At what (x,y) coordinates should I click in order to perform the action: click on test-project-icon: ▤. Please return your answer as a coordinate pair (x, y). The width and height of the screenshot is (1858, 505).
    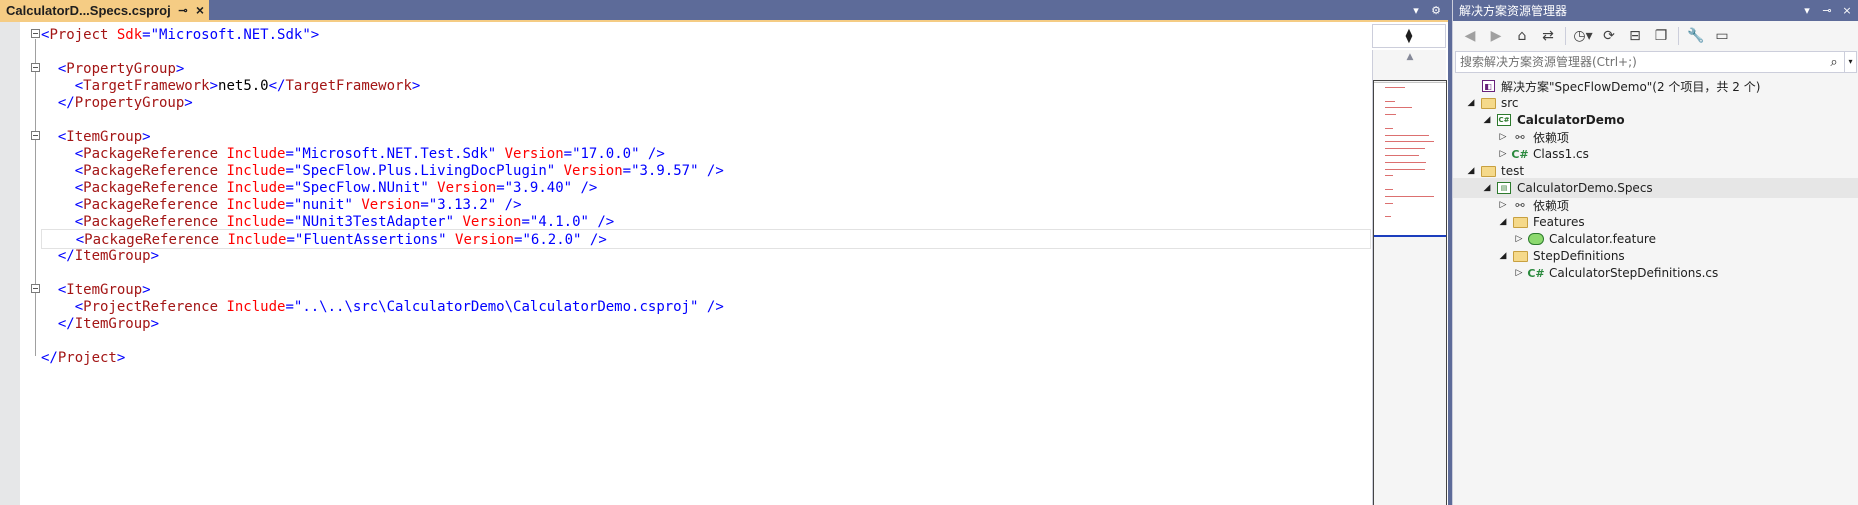
    Looking at the image, I should click on (1504, 188).